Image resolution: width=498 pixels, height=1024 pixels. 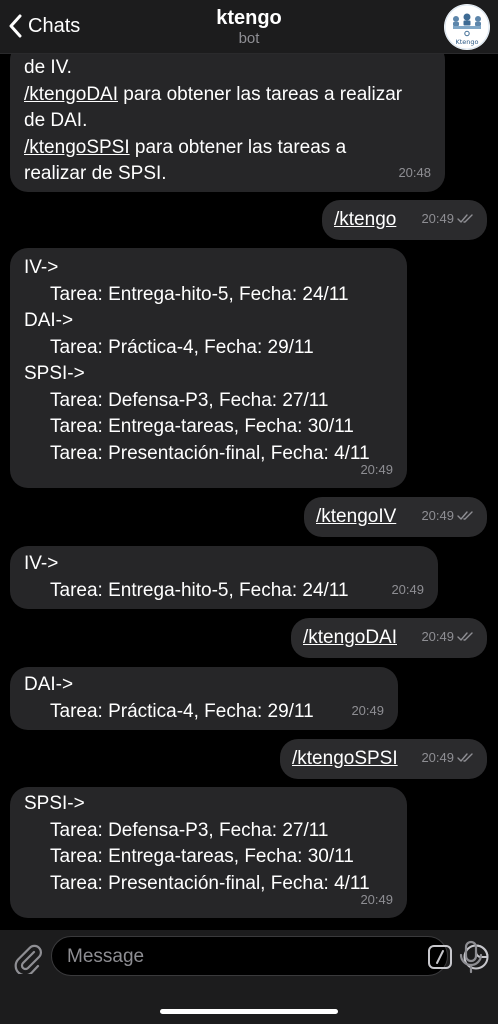 I want to click on bot-command-icon, so click(x=440, y=957).